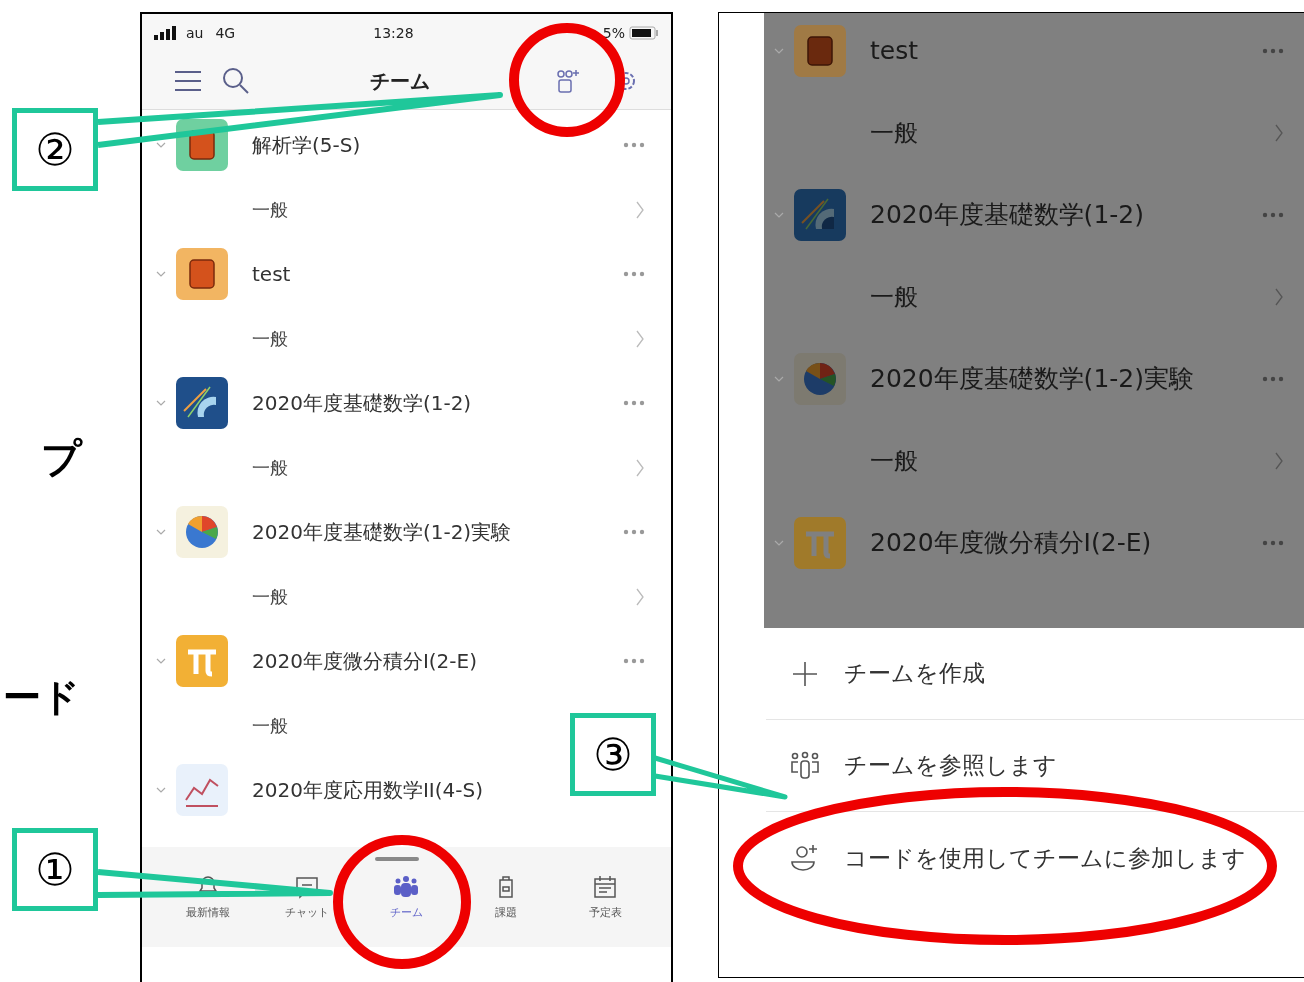  What do you see at coordinates (195, 33) in the screenshot?
I see `carrier-text: au` at bounding box center [195, 33].